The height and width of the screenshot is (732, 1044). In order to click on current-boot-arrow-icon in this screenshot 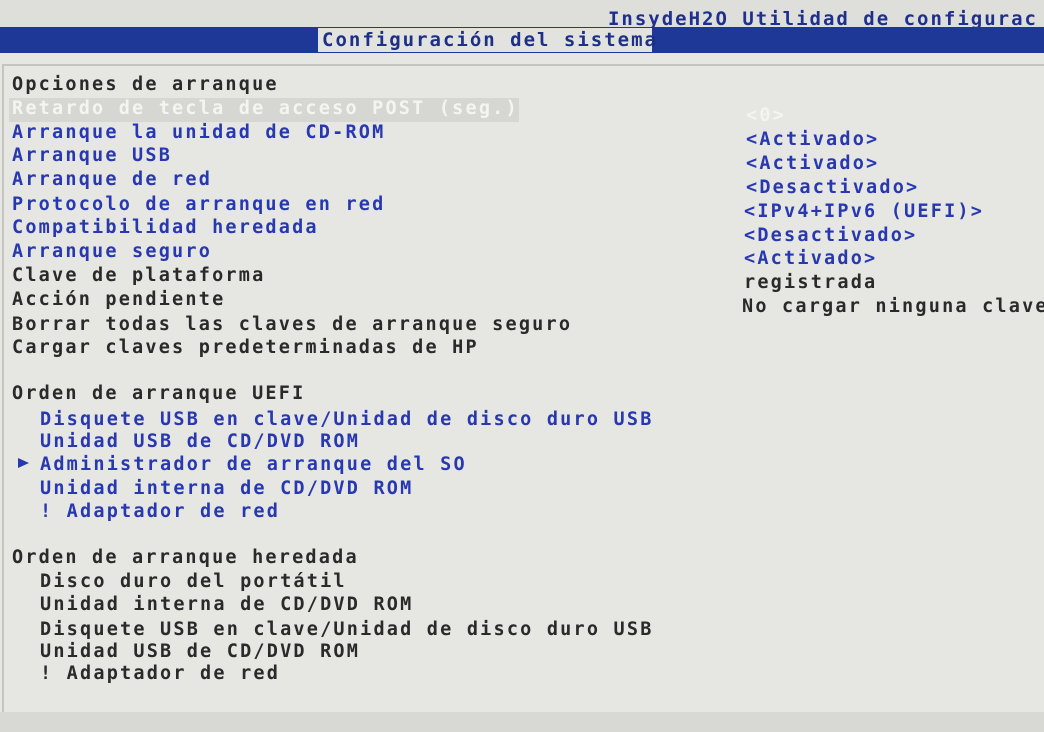, I will do `click(23, 463)`.